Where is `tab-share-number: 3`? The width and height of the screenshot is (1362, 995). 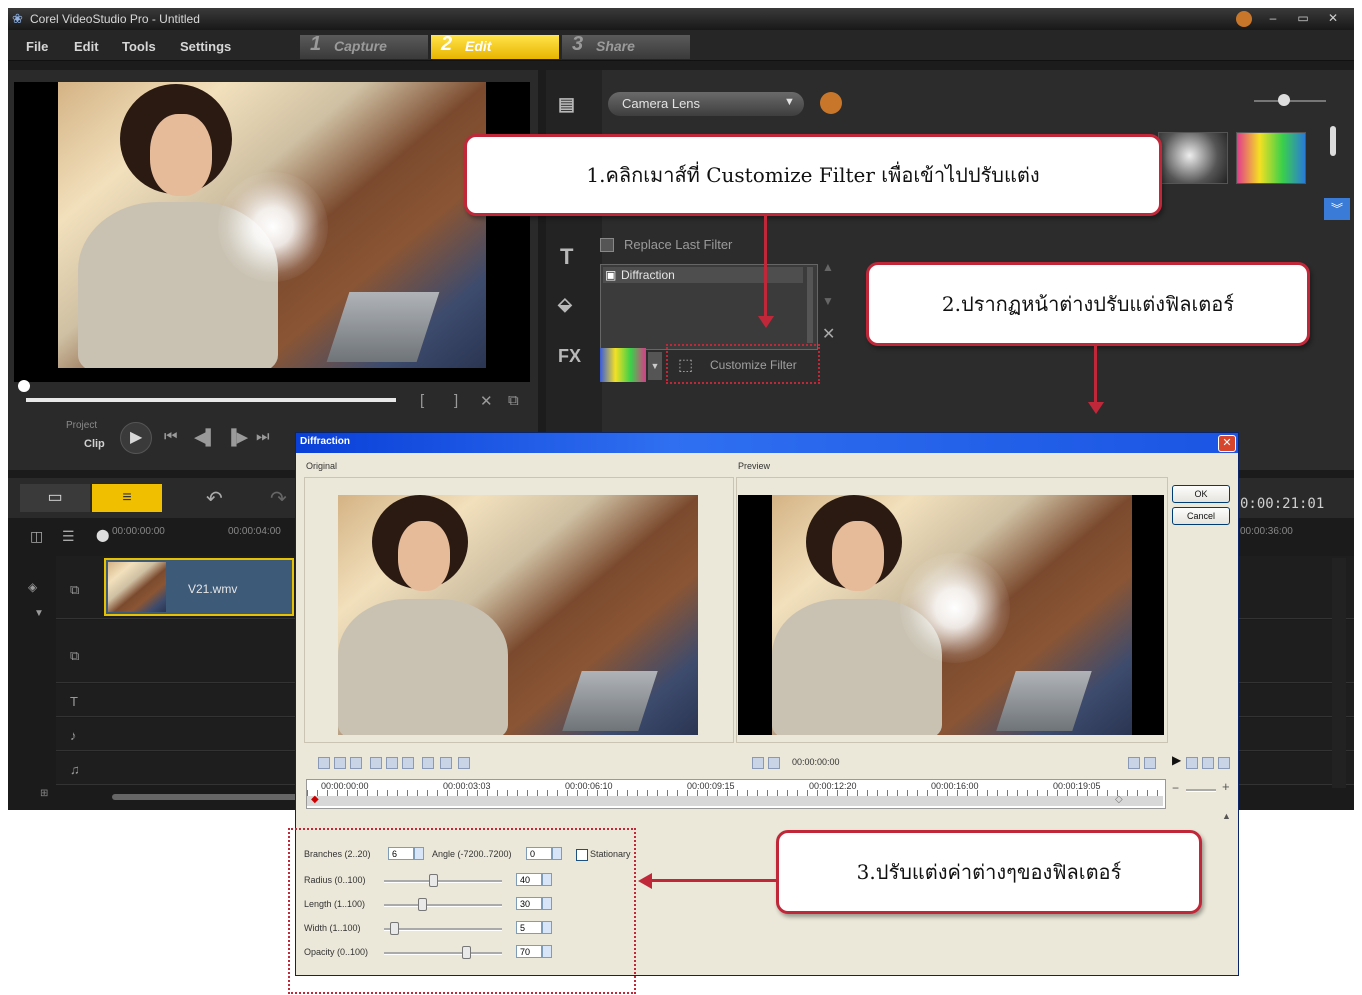
tab-share-number: 3 is located at coordinates (578, 44).